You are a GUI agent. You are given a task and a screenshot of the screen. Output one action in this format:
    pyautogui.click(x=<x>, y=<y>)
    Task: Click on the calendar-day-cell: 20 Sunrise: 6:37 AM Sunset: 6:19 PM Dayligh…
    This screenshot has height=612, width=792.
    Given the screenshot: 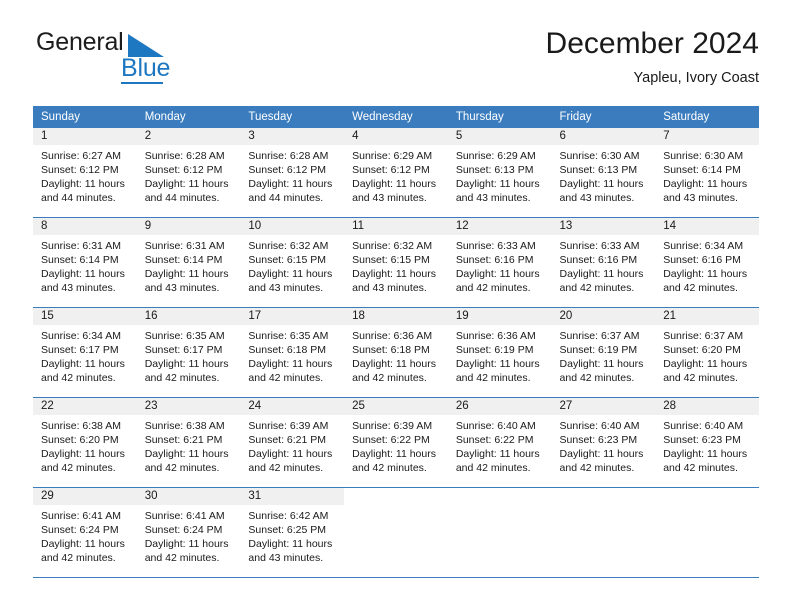 What is the action you would take?
    pyautogui.click(x=603, y=352)
    